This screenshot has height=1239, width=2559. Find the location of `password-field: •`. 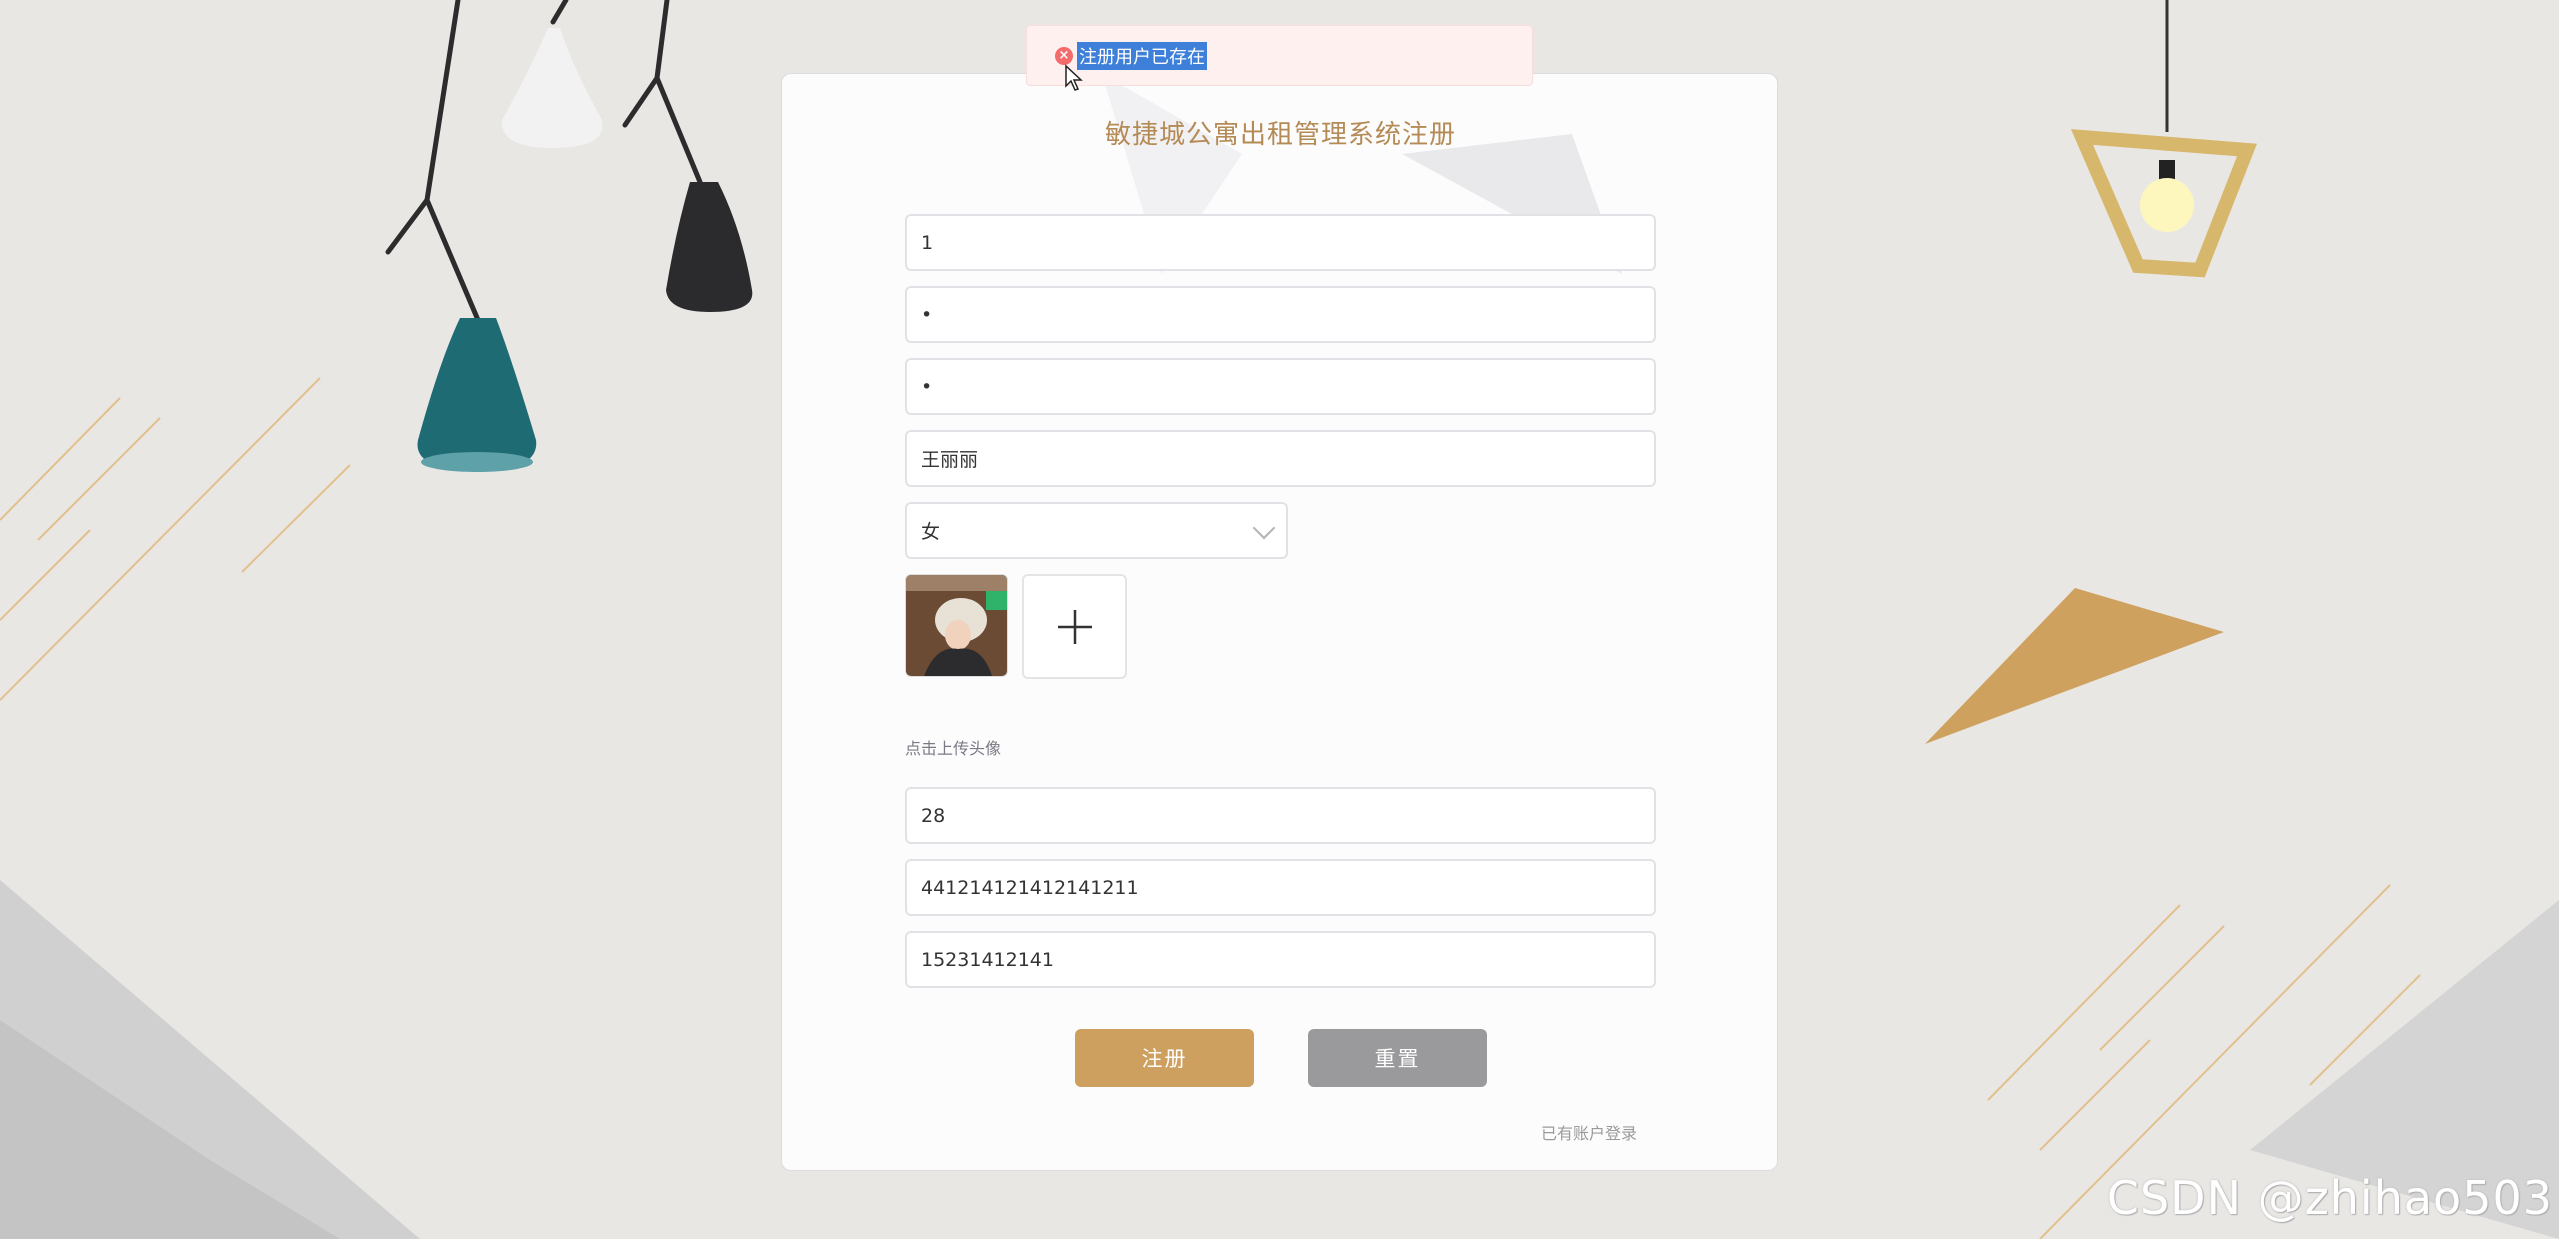

password-field: • is located at coordinates (1280, 314).